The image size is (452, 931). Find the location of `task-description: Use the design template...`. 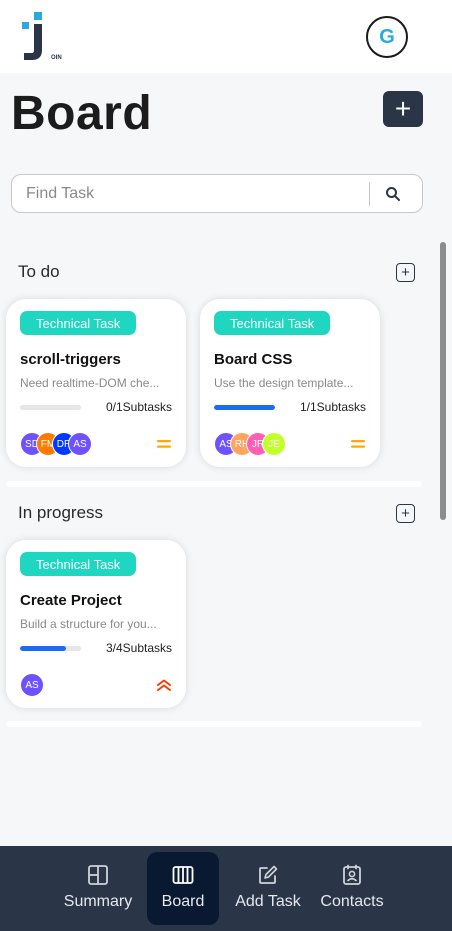

task-description: Use the design template... is located at coordinates (284, 383).